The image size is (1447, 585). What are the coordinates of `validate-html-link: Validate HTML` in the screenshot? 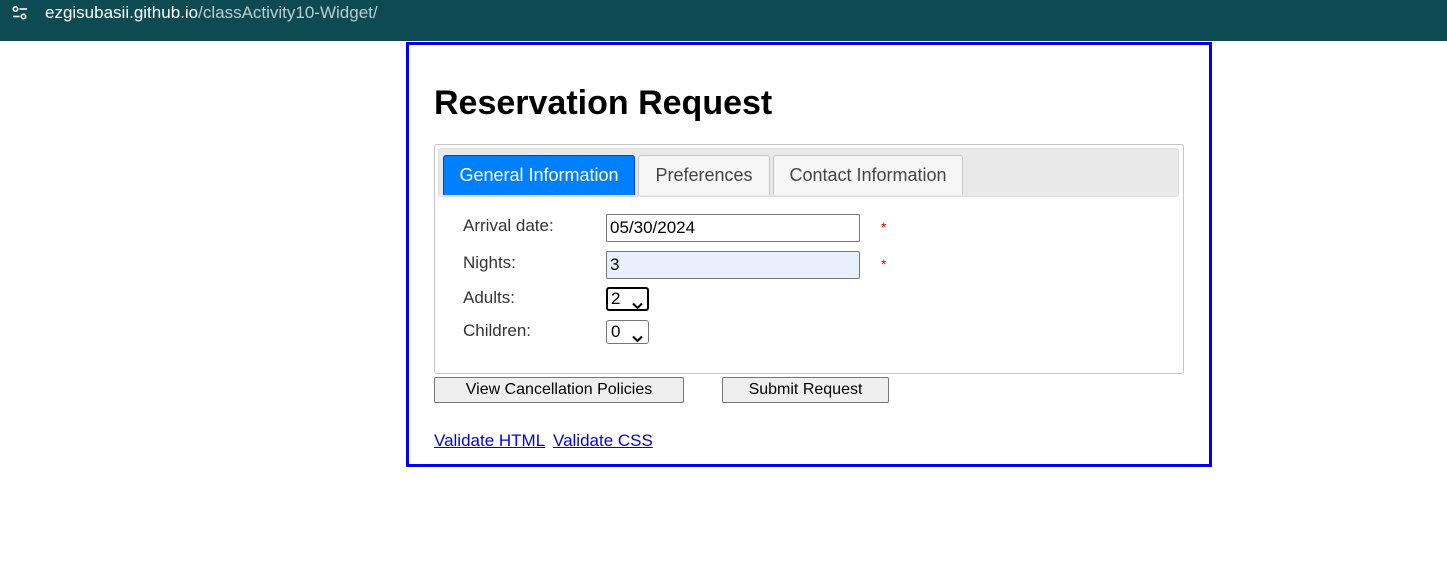 It's located at (489, 441).